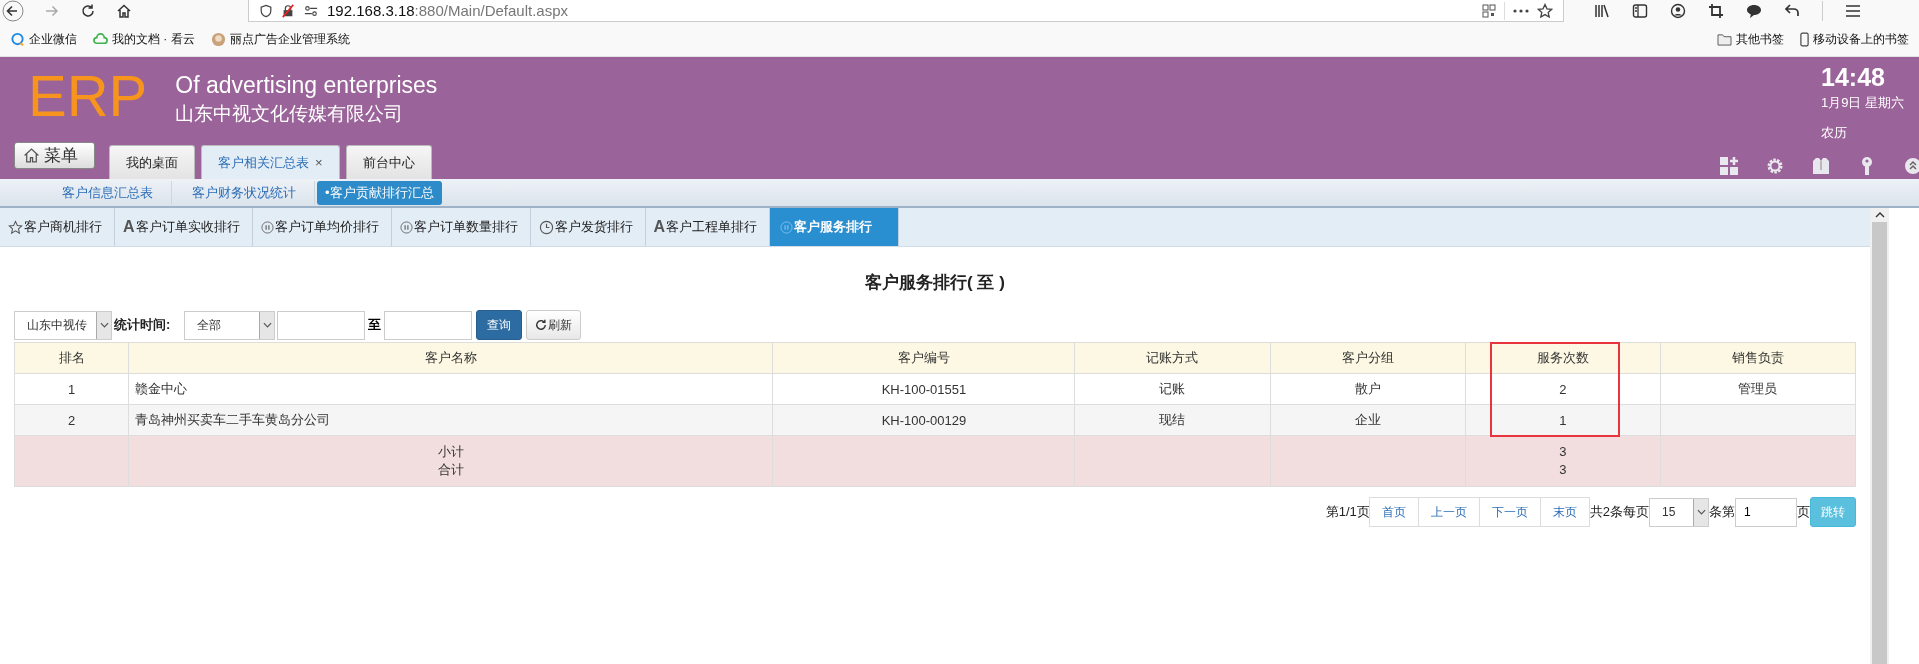 The image size is (1919, 664). What do you see at coordinates (546, 227) in the screenshot?
I see `clock-icon` at bounding box center [546, 227].